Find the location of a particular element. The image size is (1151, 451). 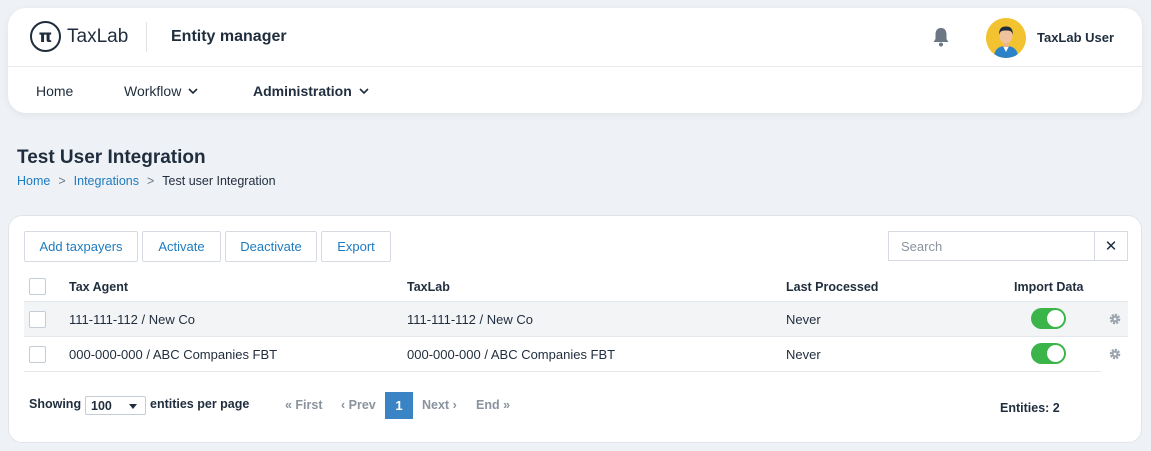

page-title: Test User Integration is located at coordinates (111, 157).